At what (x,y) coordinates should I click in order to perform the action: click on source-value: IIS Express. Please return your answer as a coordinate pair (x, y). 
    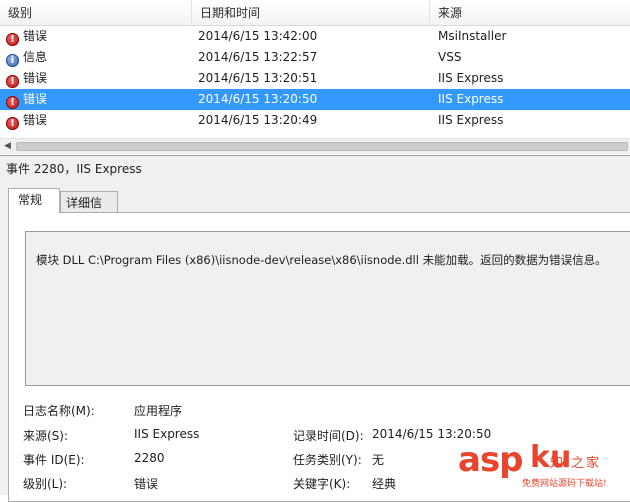
    Looking at the image, I should click on (167, 434).